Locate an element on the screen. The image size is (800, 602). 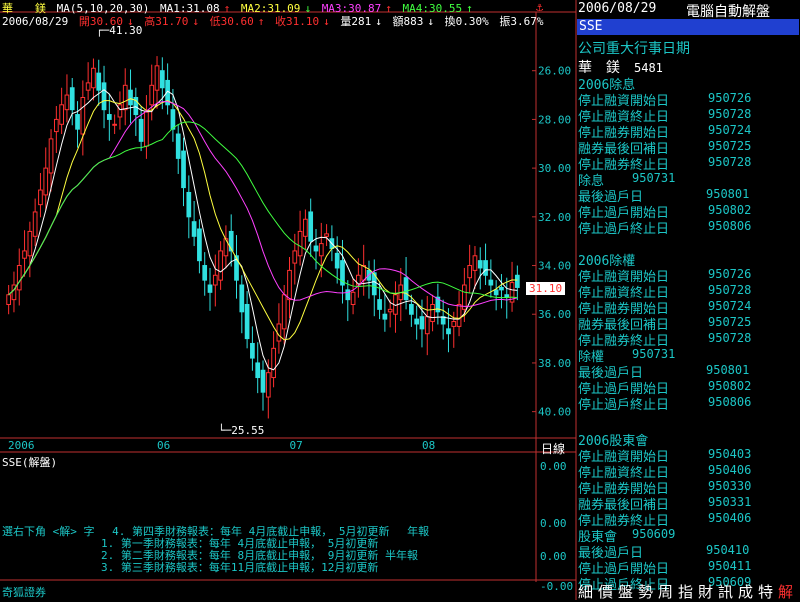
menu-item-8: 成 is located at coordinates (748, 591).